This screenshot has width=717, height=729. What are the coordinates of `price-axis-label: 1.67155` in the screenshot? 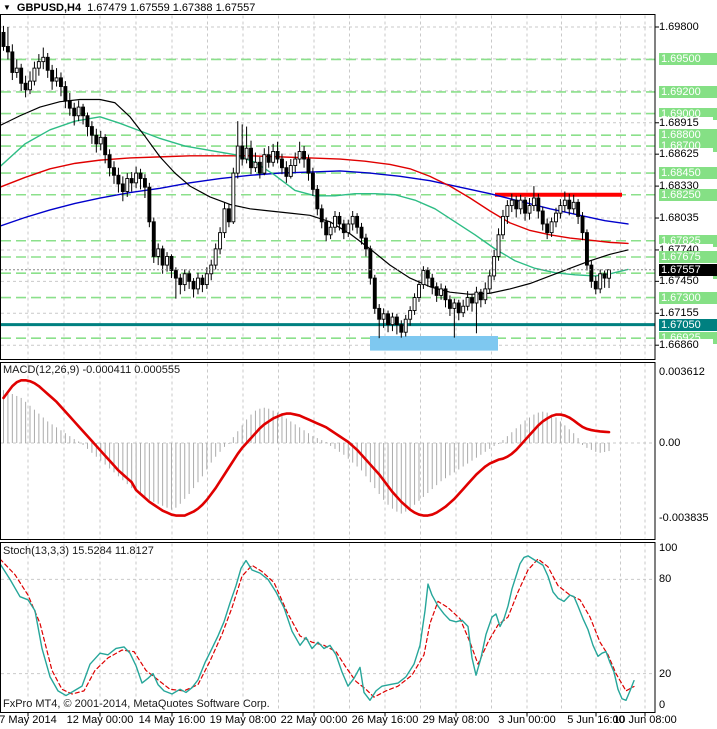 It's located at (686, 313).